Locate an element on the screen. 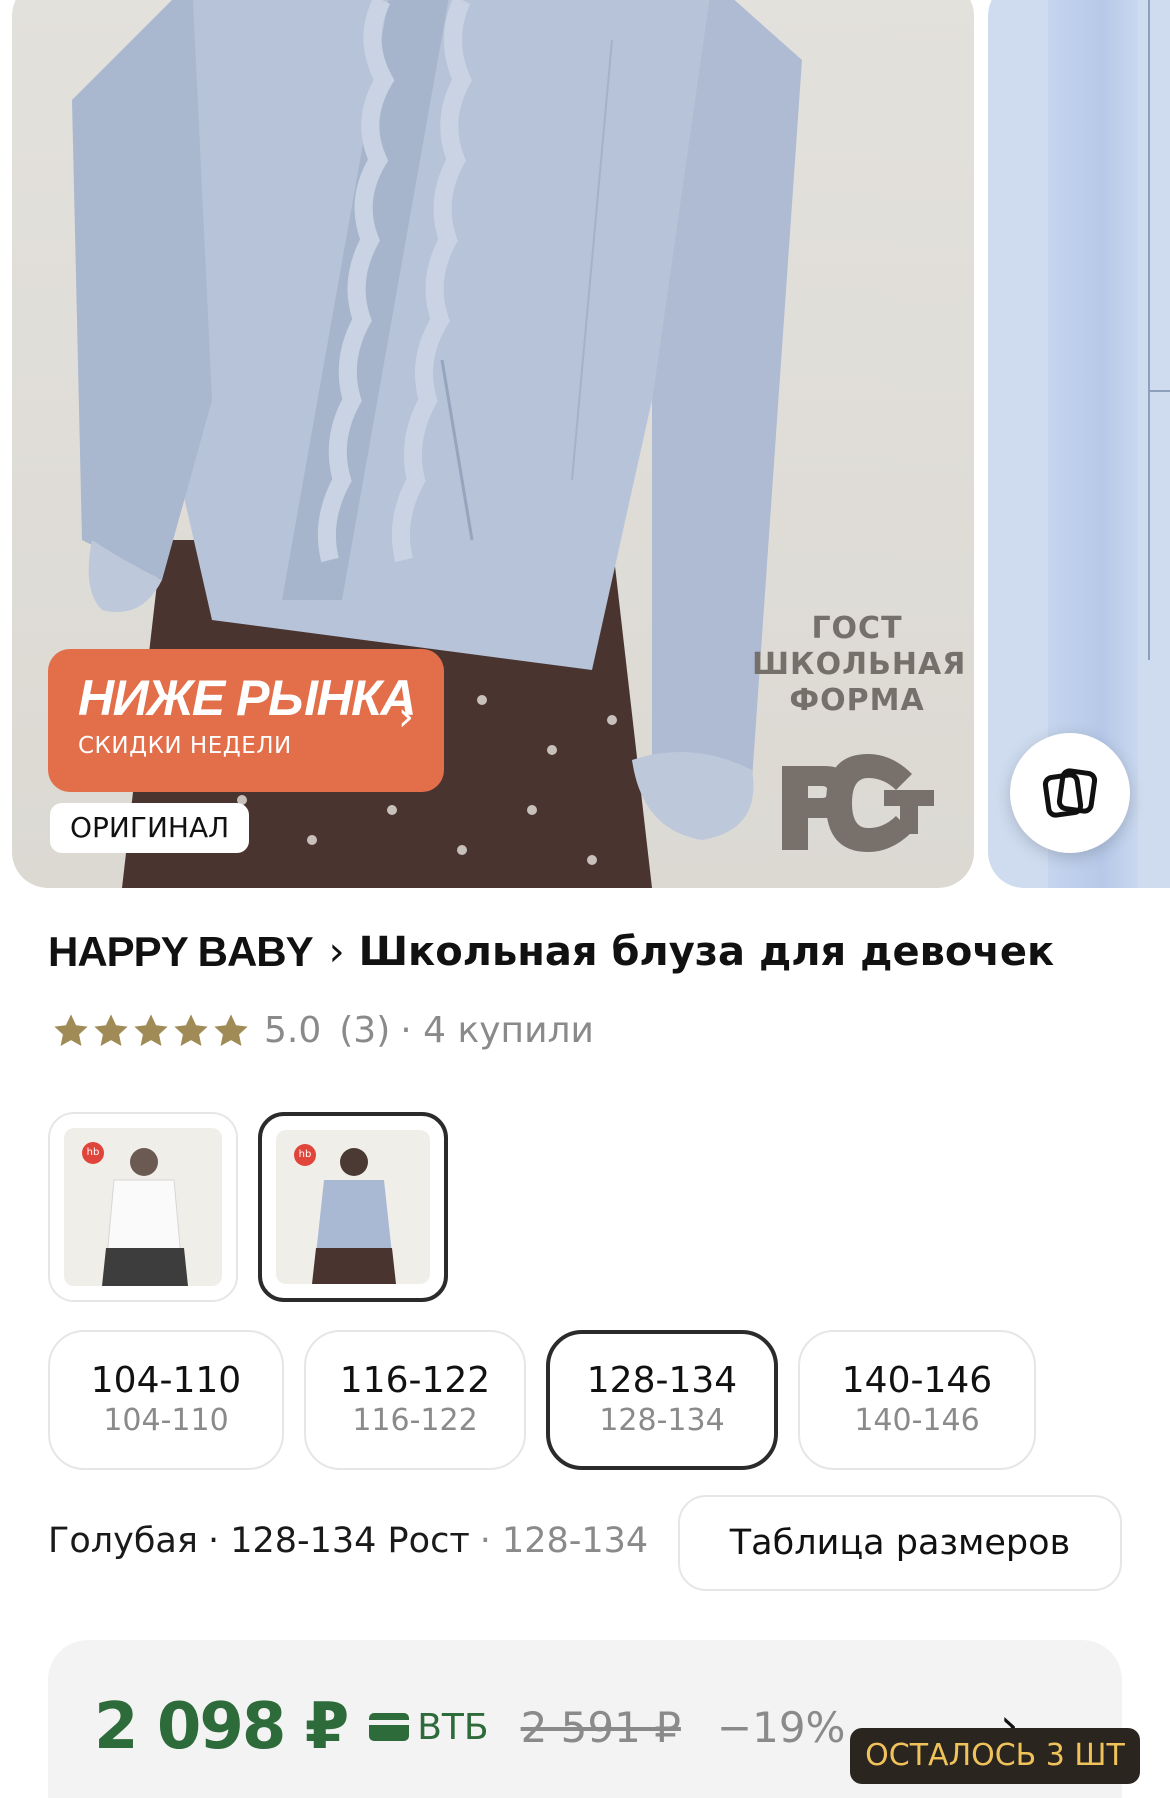 Image resolution: width=1170 pixels, height=1798 pixels. variant-white: hb is located at coordinates (143, 1207).